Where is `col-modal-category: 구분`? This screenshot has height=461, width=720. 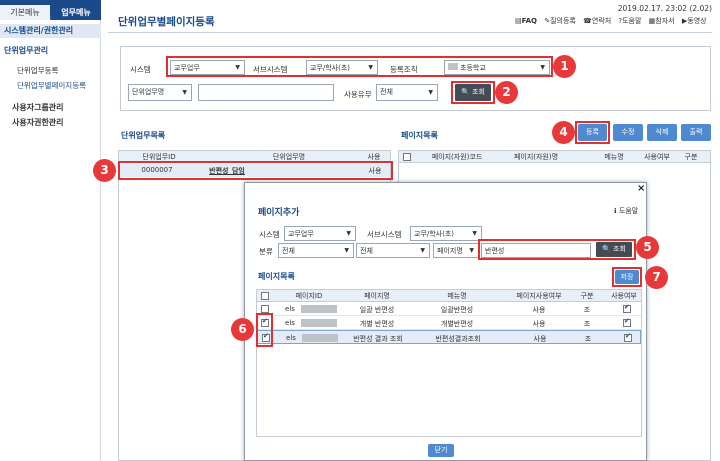
col-modal-category: 구분 is located at coordinates (587, 296).